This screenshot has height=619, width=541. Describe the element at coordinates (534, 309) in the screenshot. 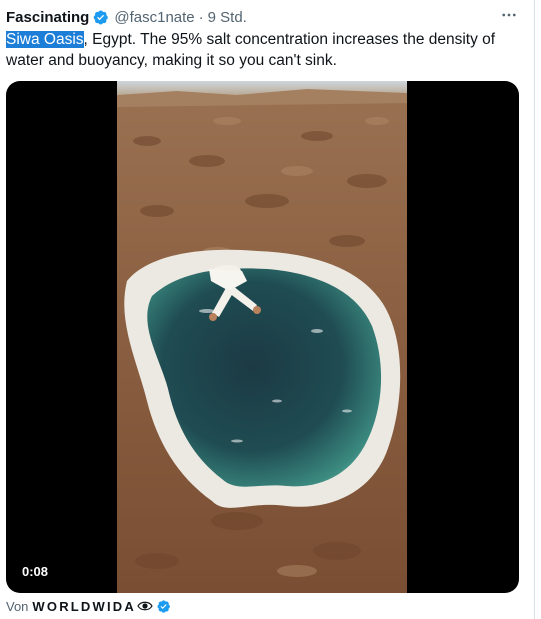

I see `panel-border` at that location.